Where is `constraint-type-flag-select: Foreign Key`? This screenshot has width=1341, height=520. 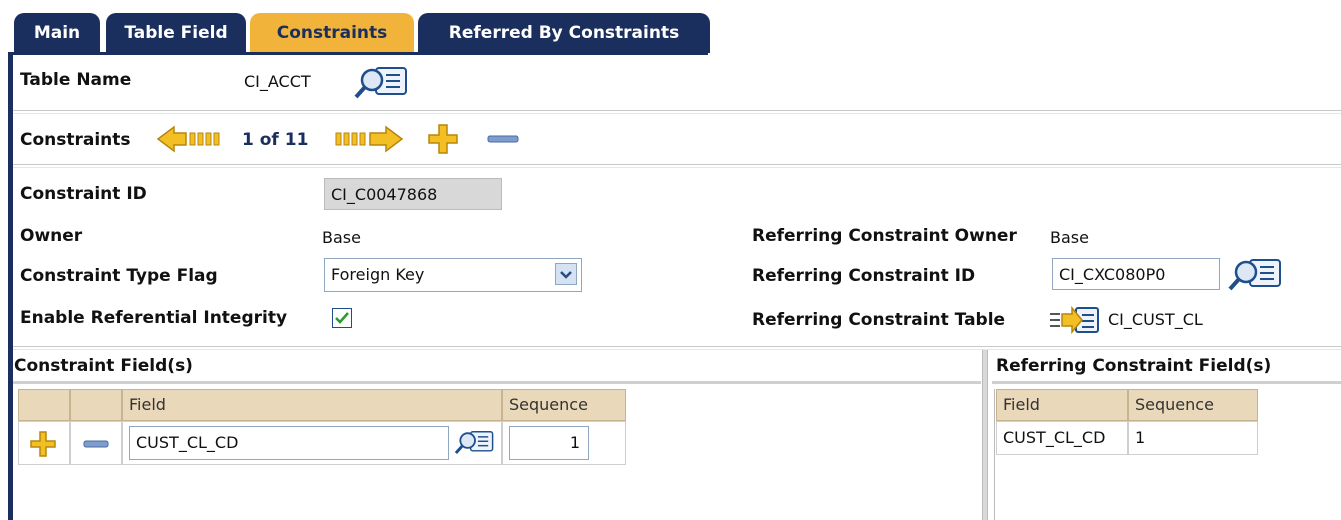
constraint-type-flag-select: Foreign Key is located at coordinates (453, 275).